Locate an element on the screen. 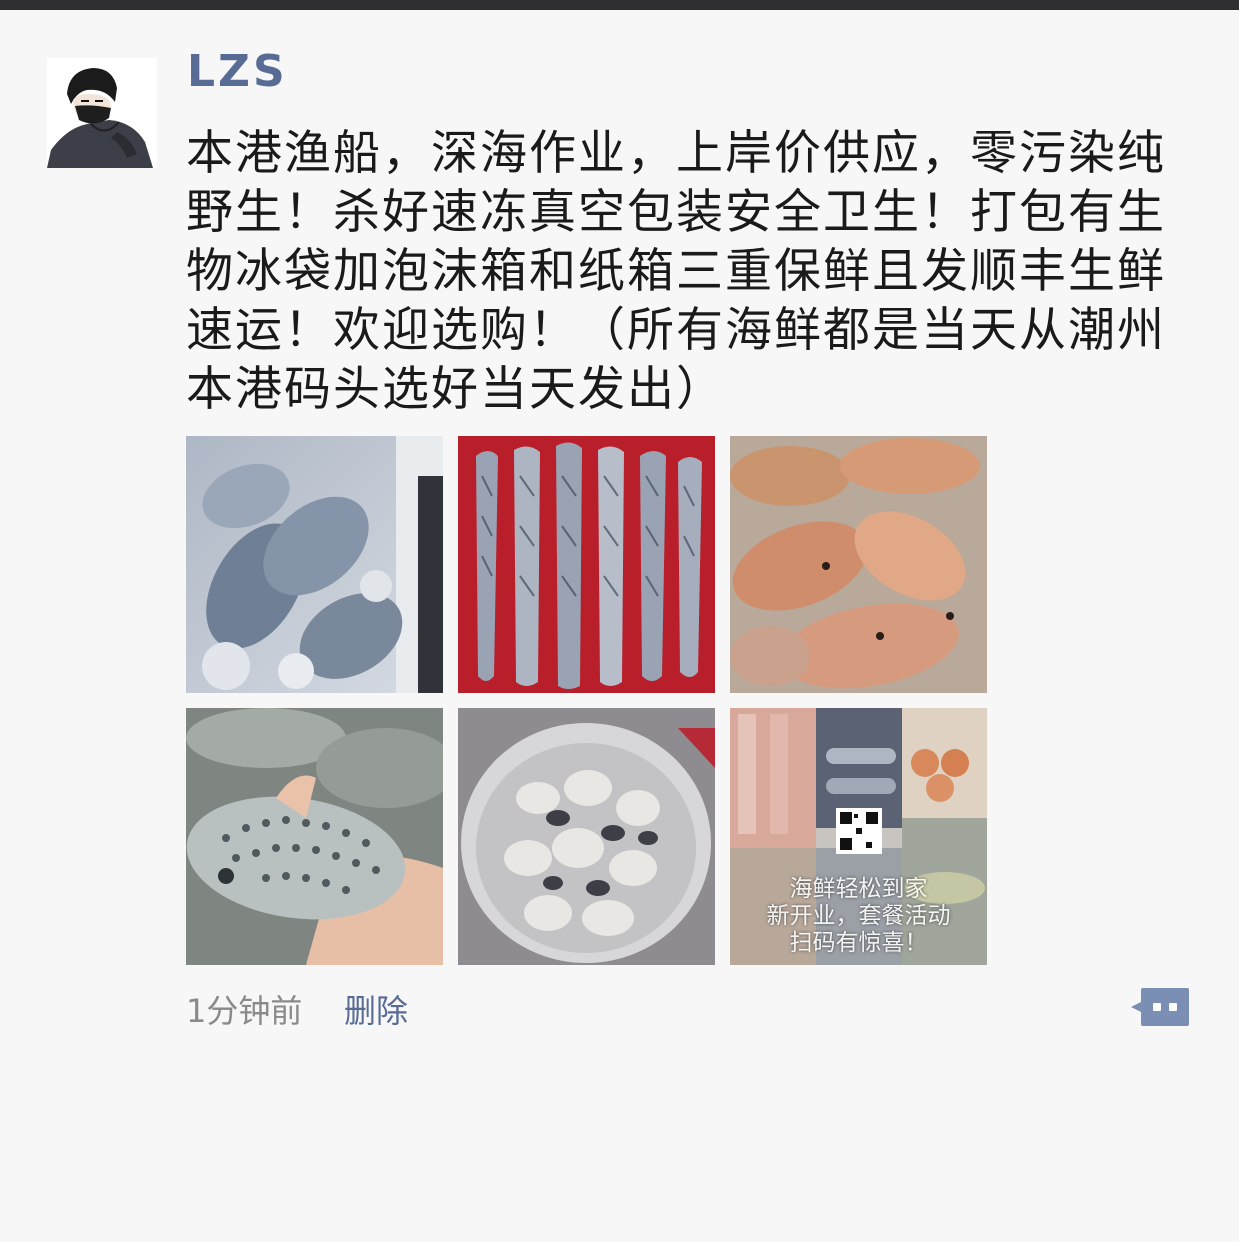 The width and height of the screenshot is (1239, 1242). photo-spotted-fish is located at coordinates (314, 836).